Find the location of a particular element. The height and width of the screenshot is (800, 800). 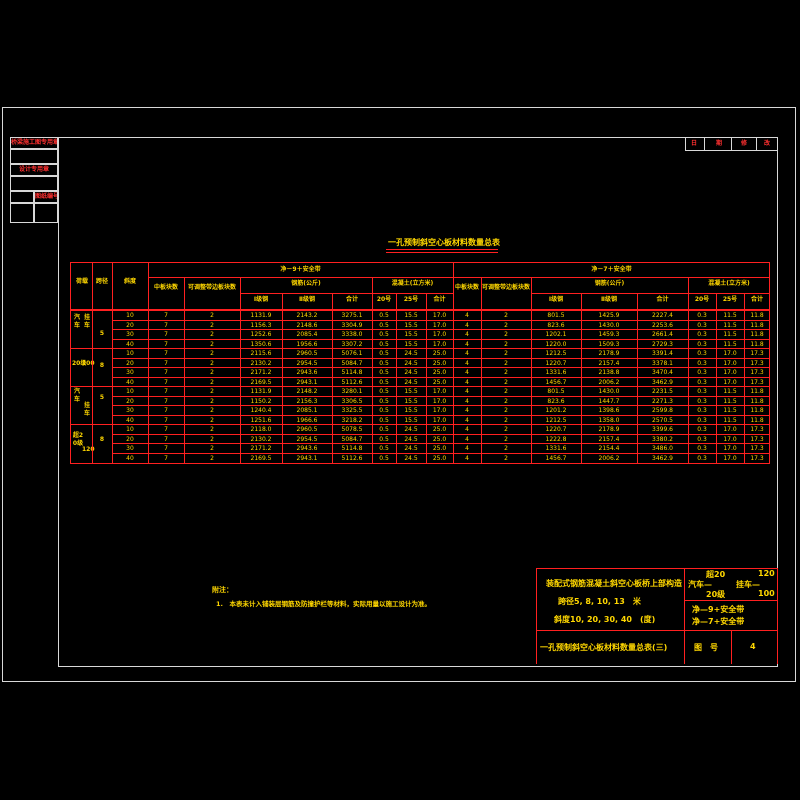

table-cell: 1398.6 is located at coordinates (609, 410).